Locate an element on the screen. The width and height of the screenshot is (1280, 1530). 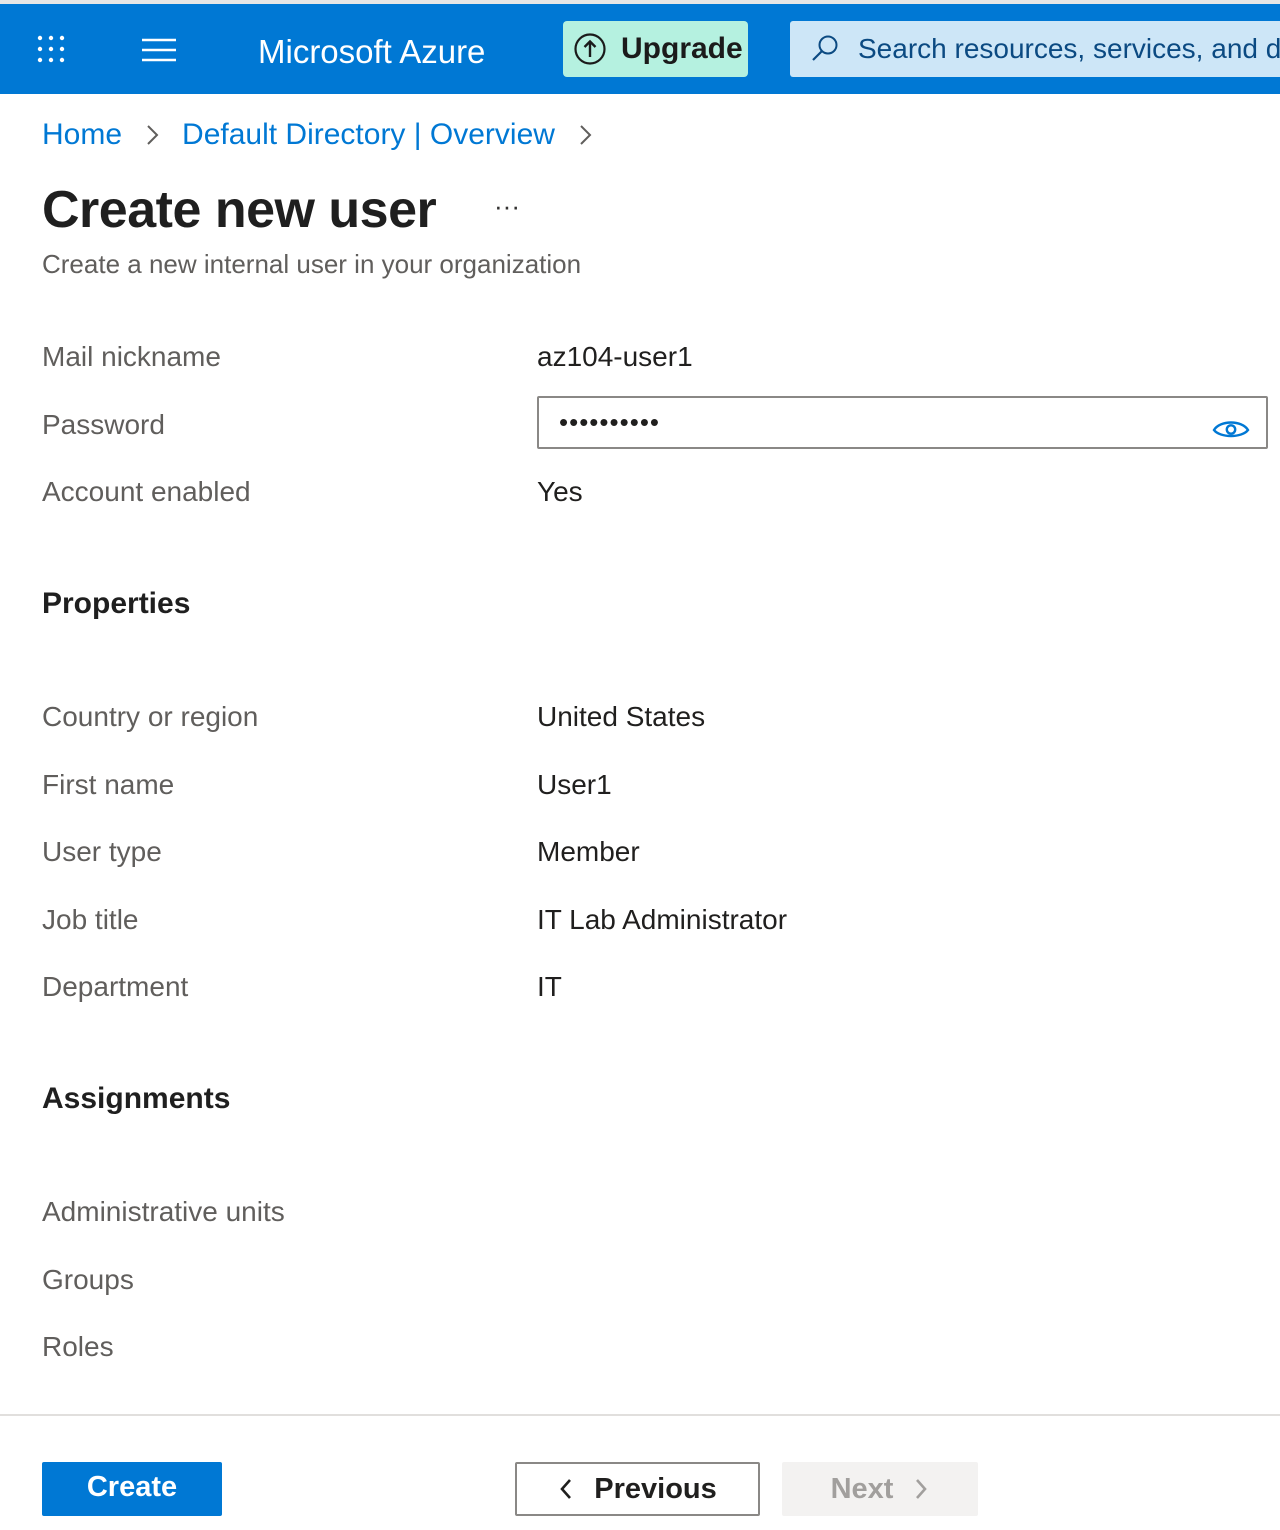
first-name-value: User1 is located at coordinates (574, 784).